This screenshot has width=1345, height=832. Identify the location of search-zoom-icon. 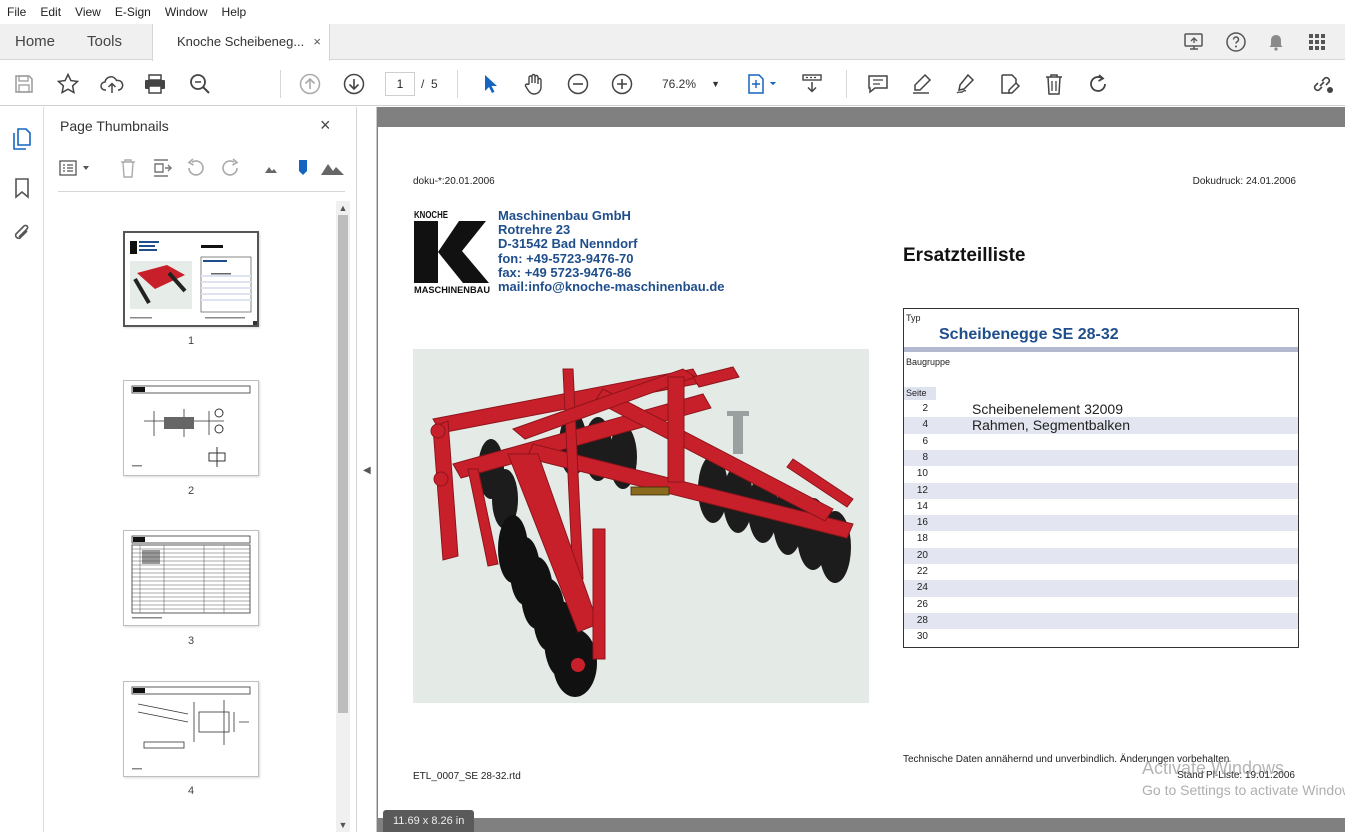
(200, 84).